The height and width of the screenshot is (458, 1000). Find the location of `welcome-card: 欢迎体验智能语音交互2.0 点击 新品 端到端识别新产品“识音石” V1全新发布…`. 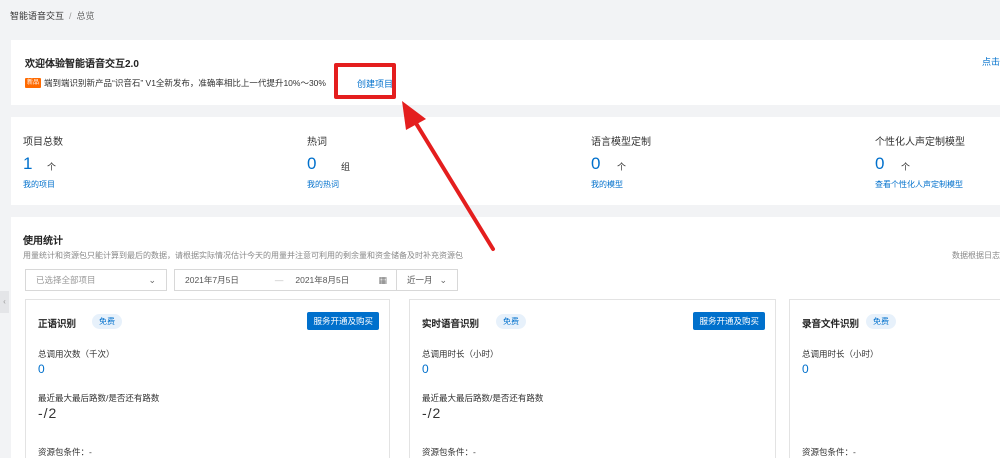

welcome-card: 欢迎体验智能语音交互2.0 点击 新品 端到端识别新产品“识音石” V1全新发布… is located at coordinates (505, 72).